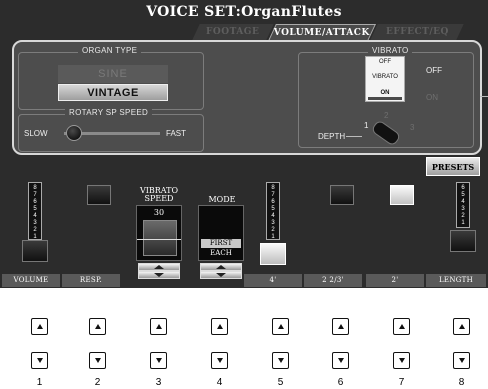 This screenshot has height=389, width=488. What do you see at coordinates (74, 133) in the screenshot?
I see `rotary-slider-knob` at bounding box center [74, 133].